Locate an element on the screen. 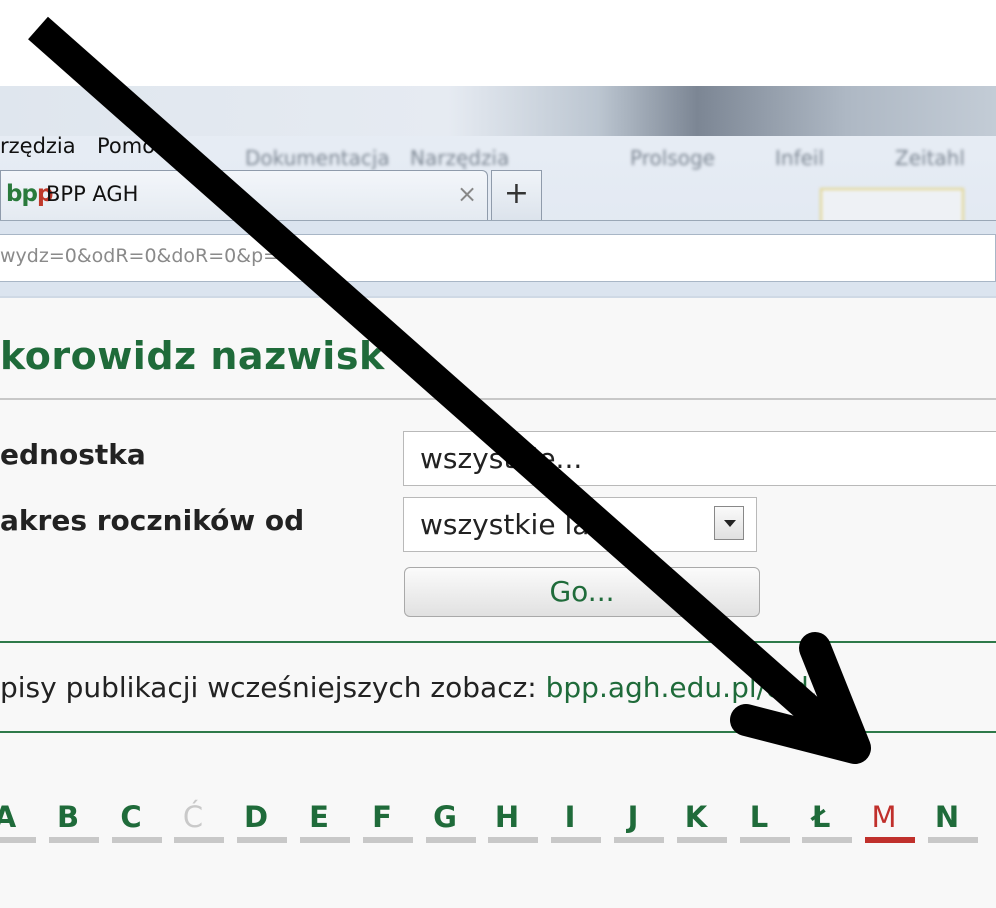 Image resolution: width=996 pixels, height=908 pixels. alphabet-letter-I: I is located at coordinates (570, 817).